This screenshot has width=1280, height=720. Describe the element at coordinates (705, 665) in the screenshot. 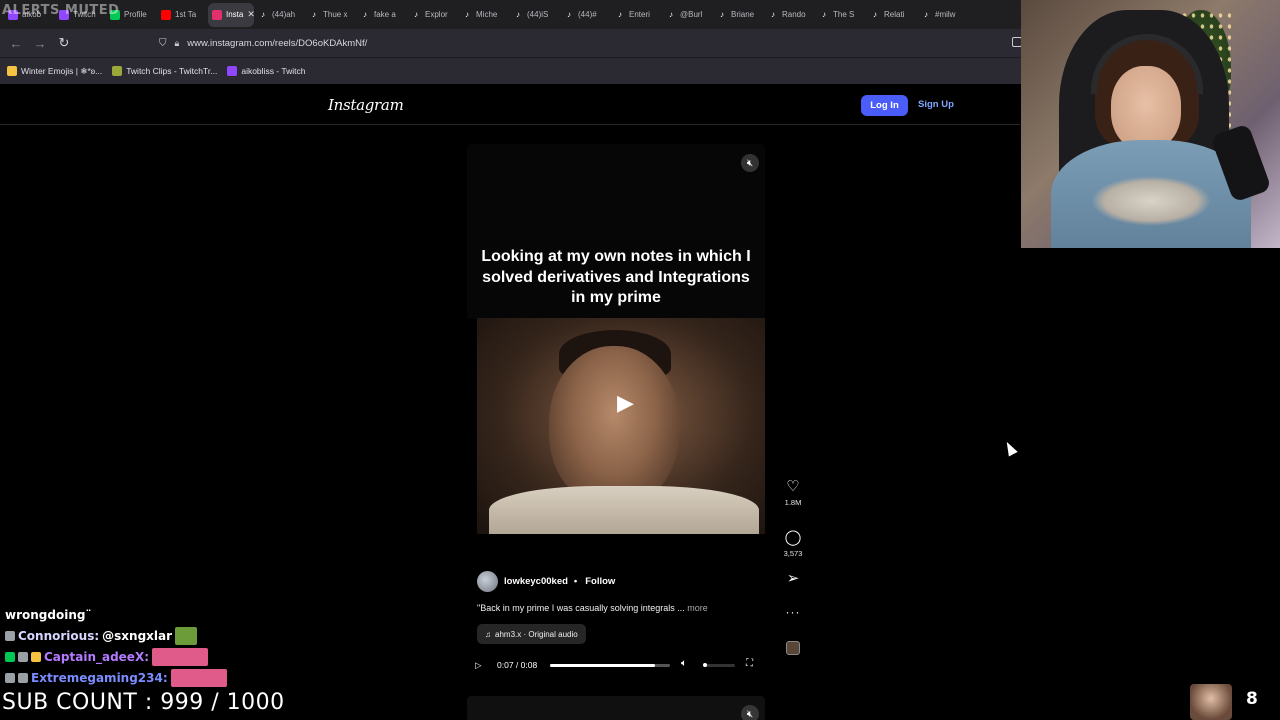

I see `volume-knob` at that location.